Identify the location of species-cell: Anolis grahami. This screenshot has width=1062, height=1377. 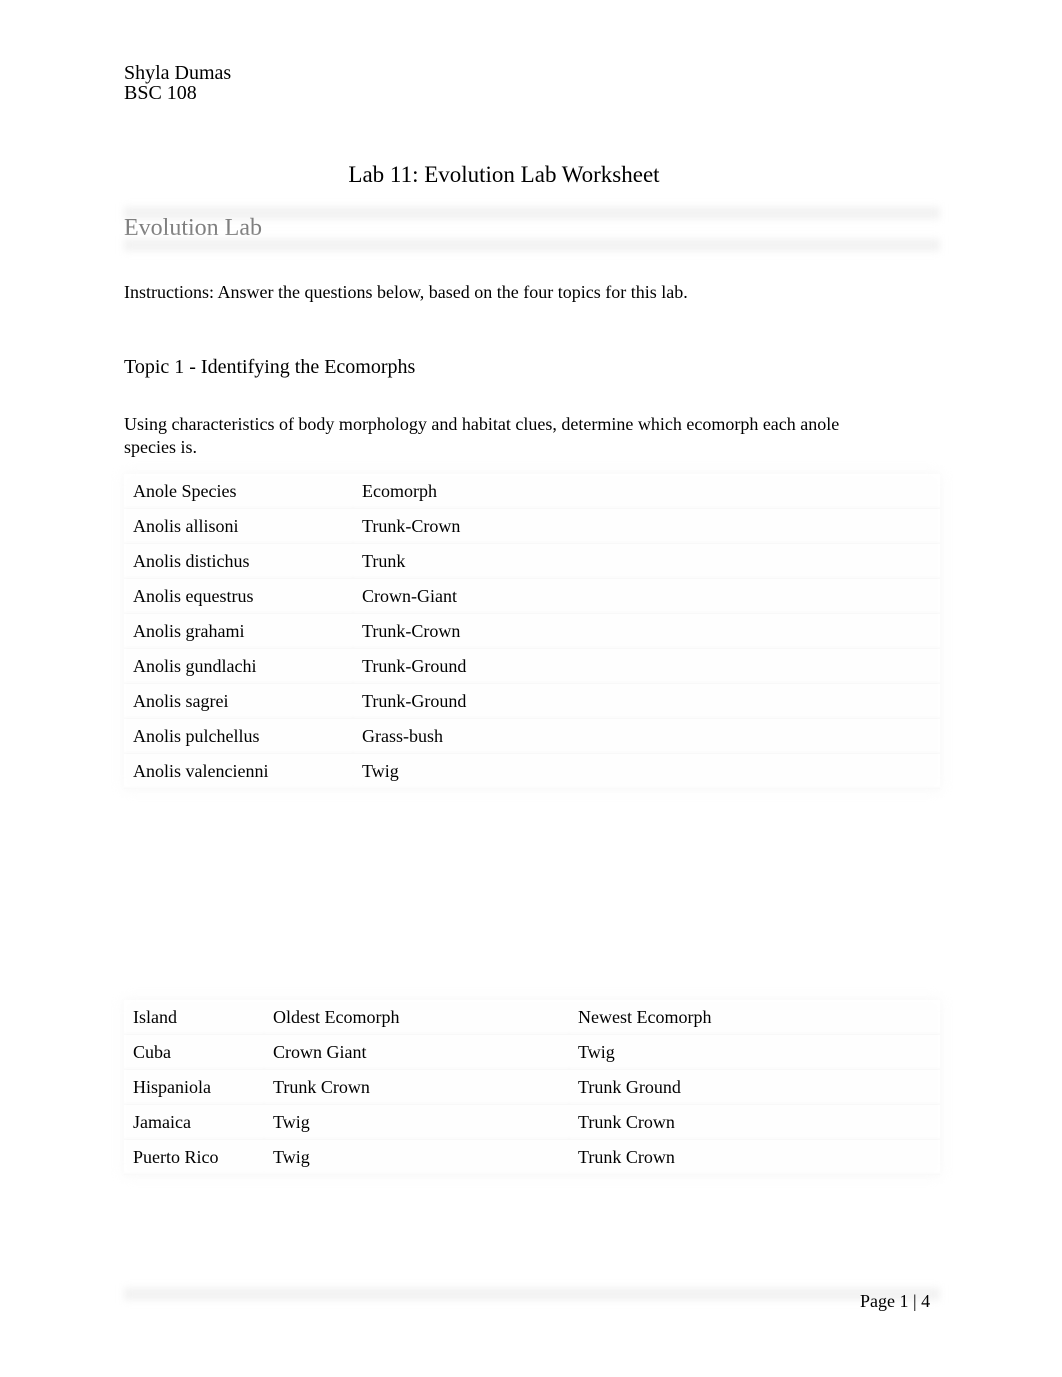
(238, 631).